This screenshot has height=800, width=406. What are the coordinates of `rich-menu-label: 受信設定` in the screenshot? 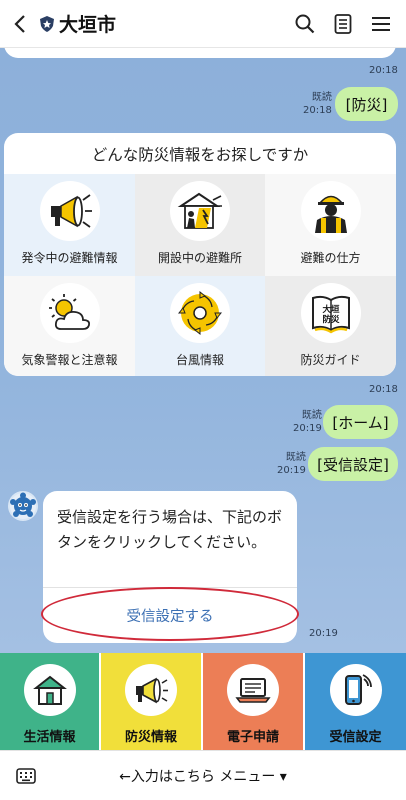 It's located at (355, 737).